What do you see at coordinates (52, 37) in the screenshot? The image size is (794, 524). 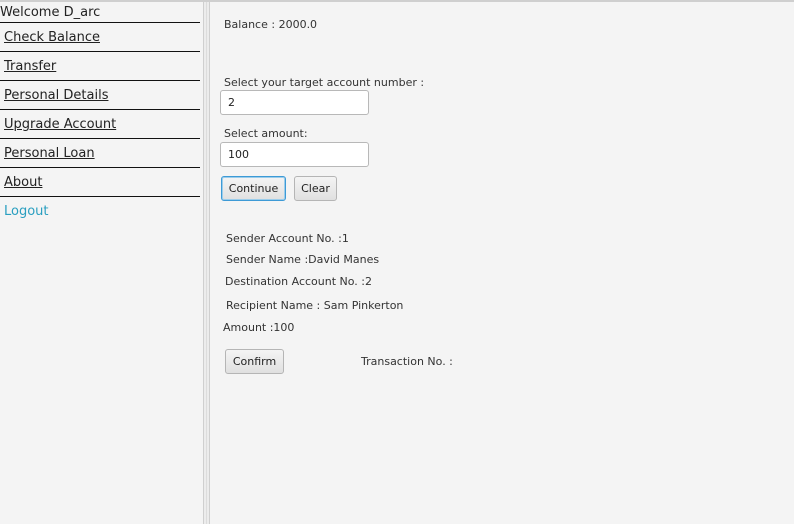 I see `nav-check-balance: Check Balance` at bounding box center [52, 37].